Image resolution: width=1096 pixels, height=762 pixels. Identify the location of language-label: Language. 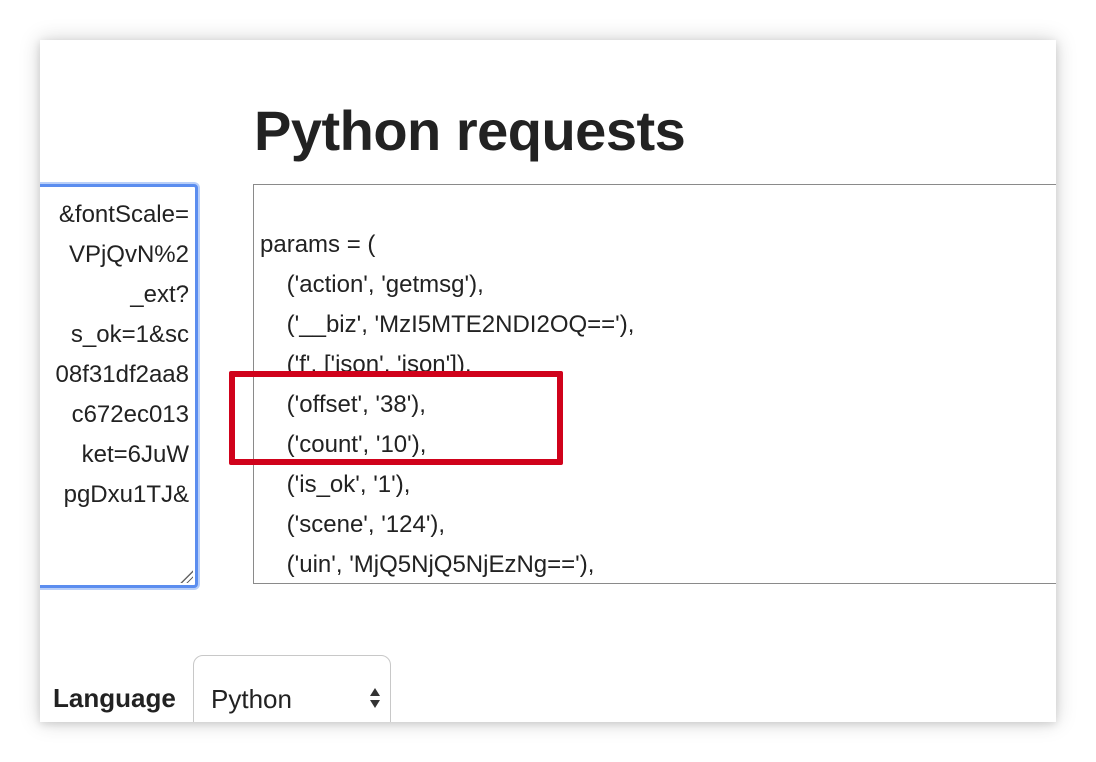
(114, 698).